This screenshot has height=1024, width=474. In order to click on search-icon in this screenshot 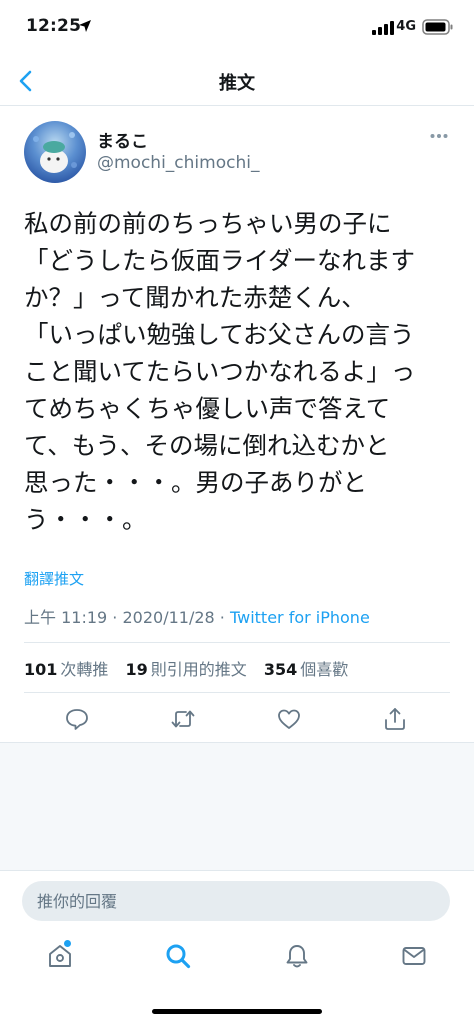, I will do `click(178, 956)`.